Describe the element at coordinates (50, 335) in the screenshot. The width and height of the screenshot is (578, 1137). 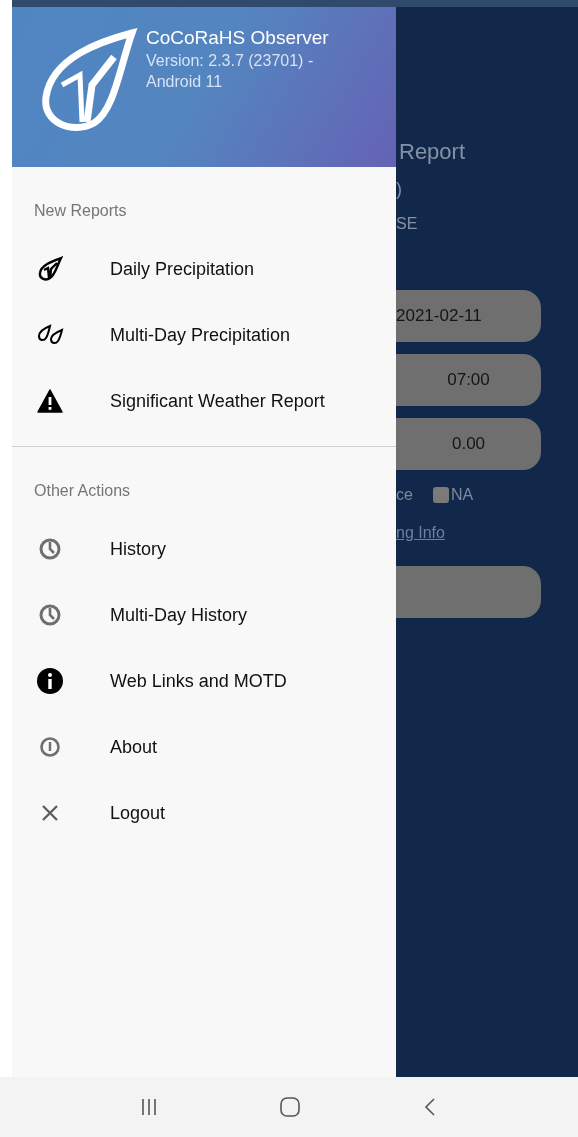
I see `raindrop-pair-icon` at that location.